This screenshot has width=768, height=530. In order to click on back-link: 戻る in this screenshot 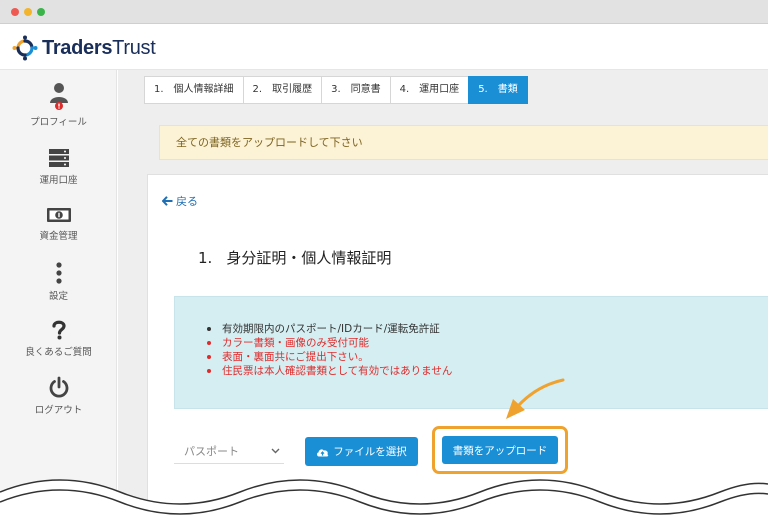, I will do `click(180, 201)`.